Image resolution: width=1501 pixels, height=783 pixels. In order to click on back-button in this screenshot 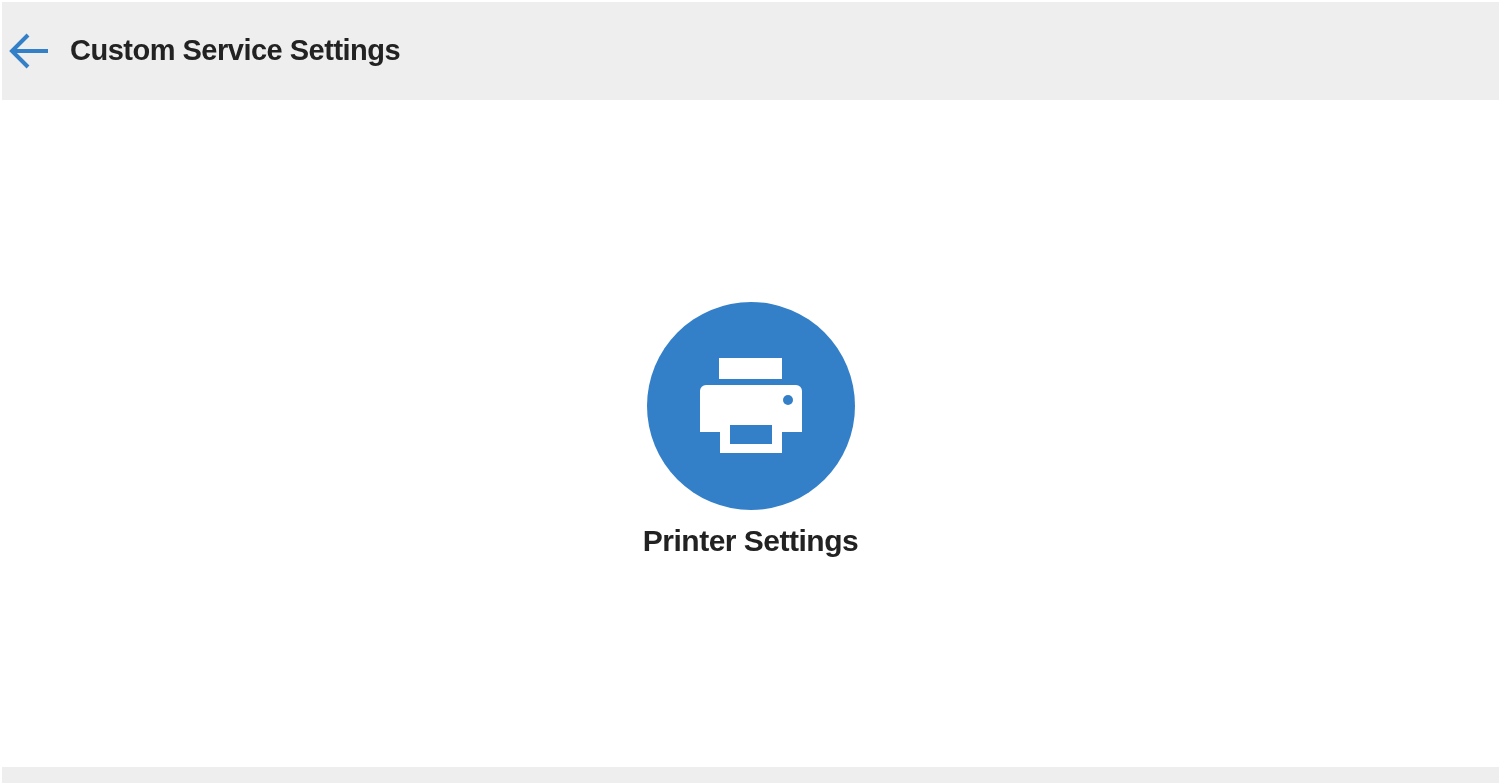, I will do `click(29, 51)`.